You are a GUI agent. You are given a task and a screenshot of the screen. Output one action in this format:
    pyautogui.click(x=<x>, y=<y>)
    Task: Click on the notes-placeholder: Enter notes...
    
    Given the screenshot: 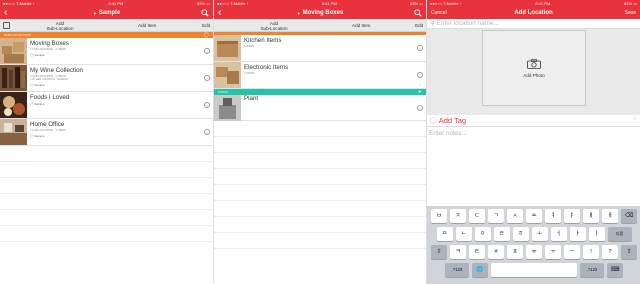 What is the action you would take?
    pyautogui.click(x=448, y=133)
    